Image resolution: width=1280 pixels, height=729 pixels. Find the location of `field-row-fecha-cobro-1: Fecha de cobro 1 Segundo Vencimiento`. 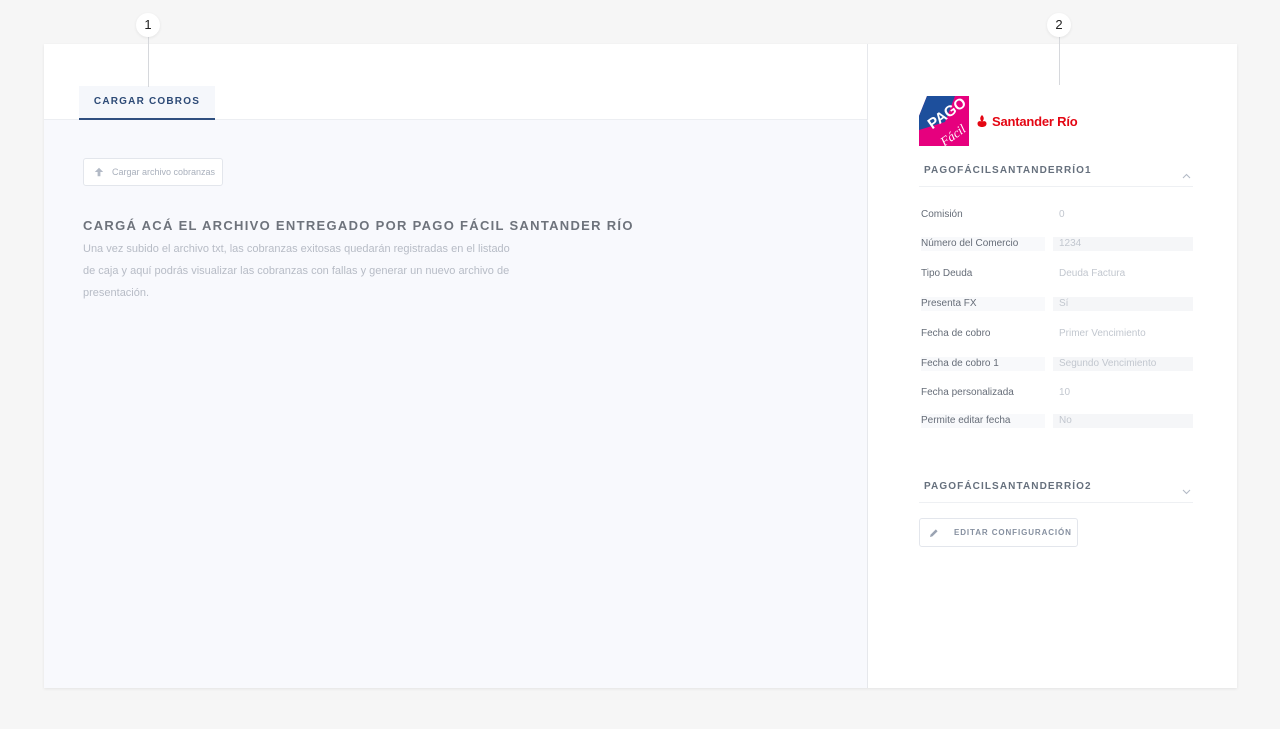

field-row-fecha-cobro-1: Fecha de cobro 1 Segundo Vencimiento is located at coordinates (1056, 364).